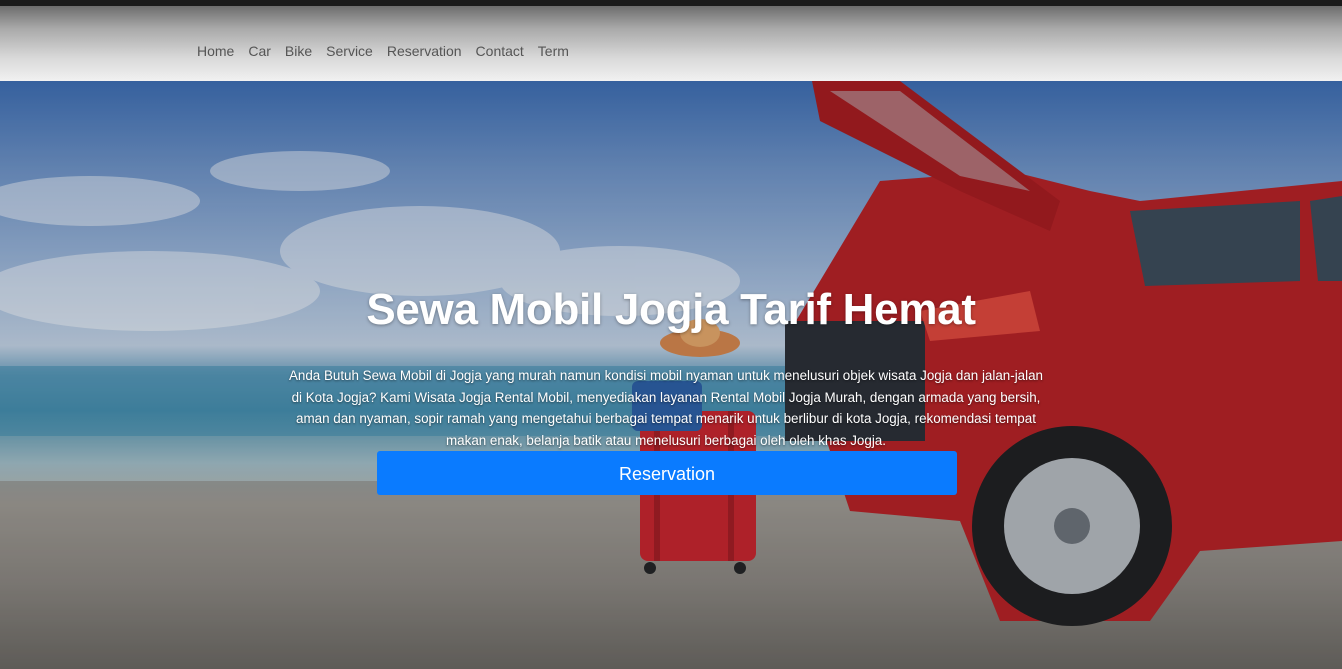 This screenshot has width=1342, height=669. Describe the element at coordinates (259, 51) in the screenshot. I see `nav-item-car: Car` at that location.